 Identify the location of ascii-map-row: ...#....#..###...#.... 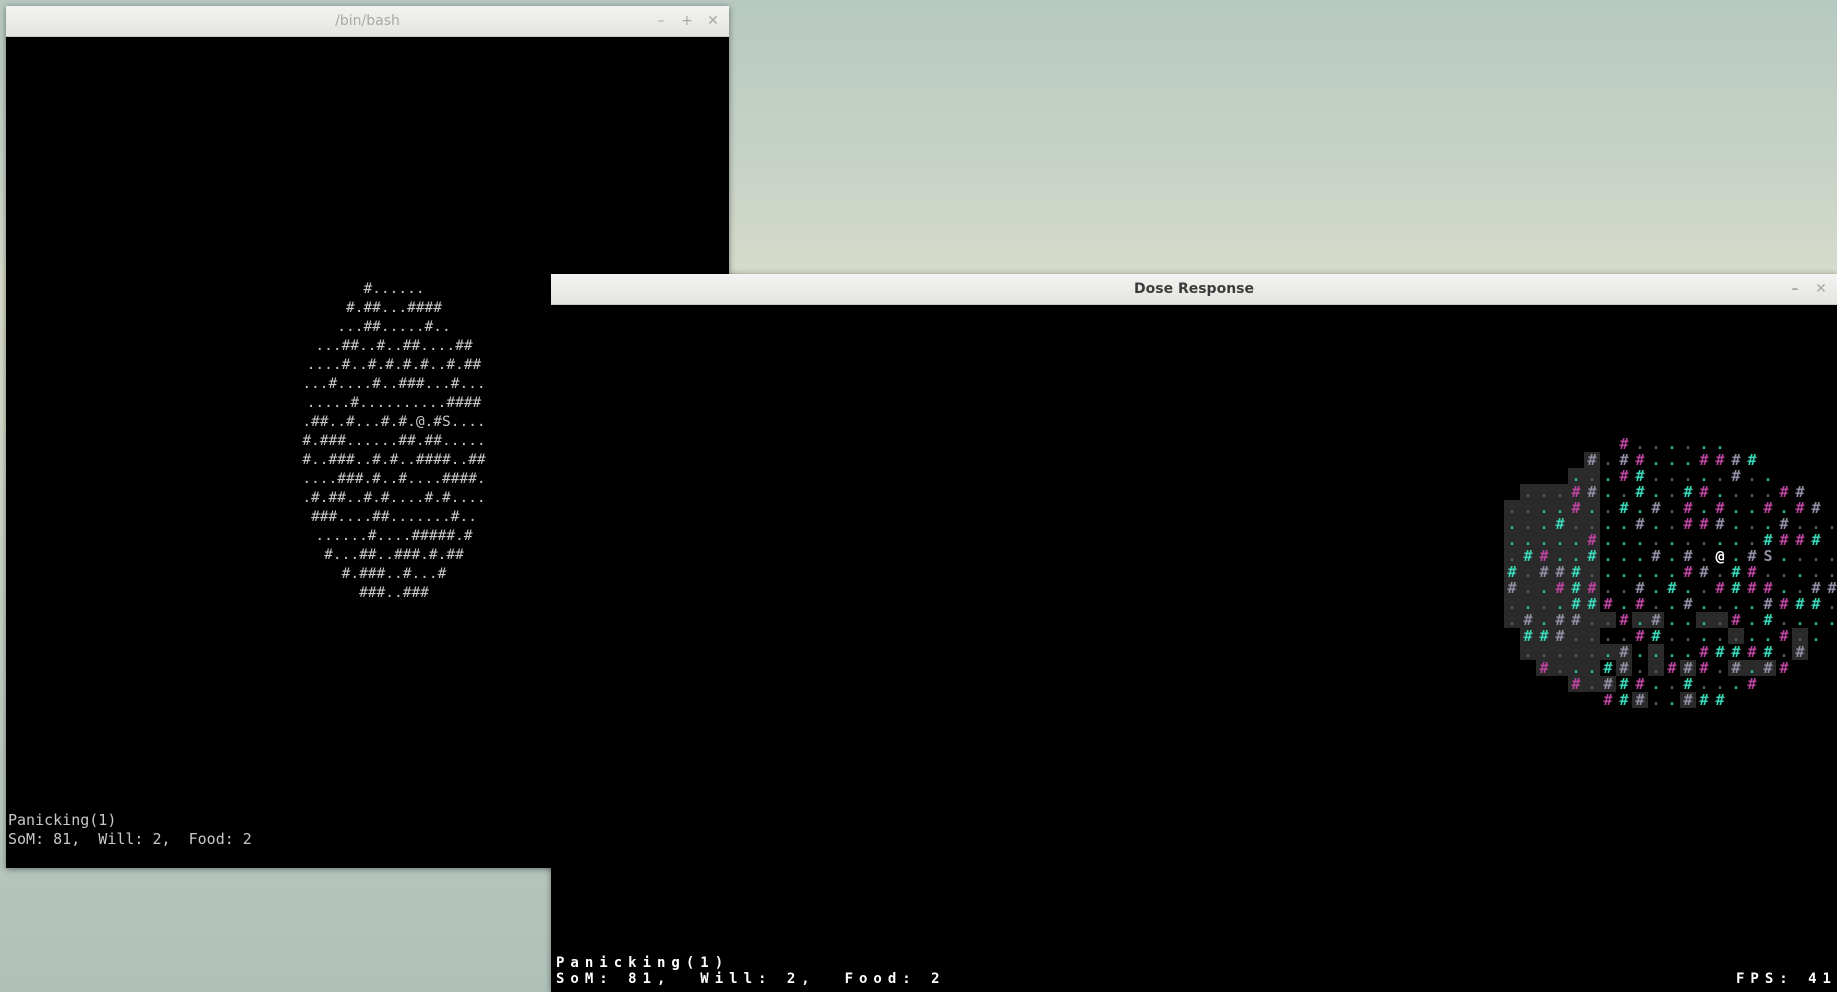
(394, 384).